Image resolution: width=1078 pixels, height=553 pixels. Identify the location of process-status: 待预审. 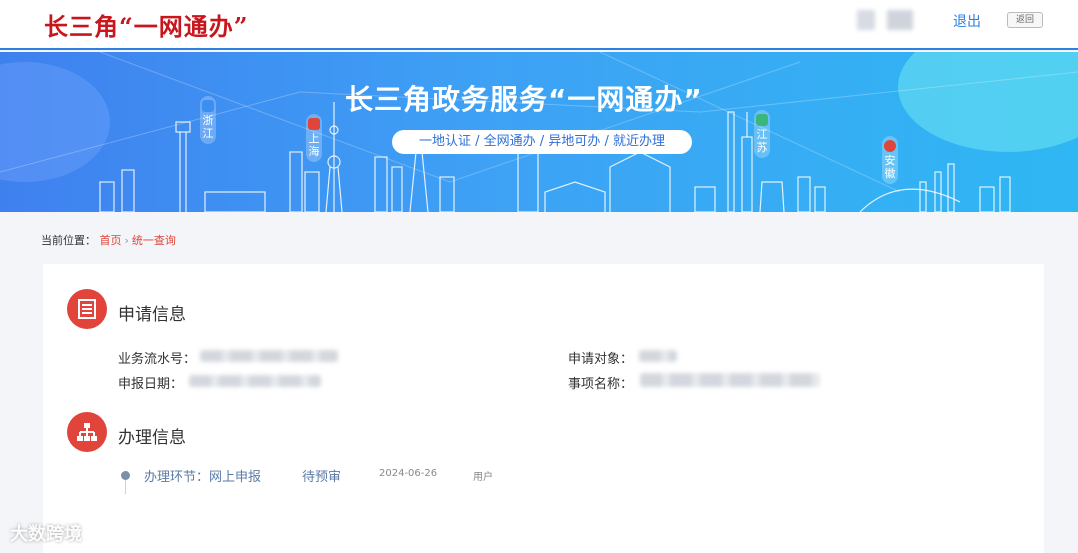
(322, 477).